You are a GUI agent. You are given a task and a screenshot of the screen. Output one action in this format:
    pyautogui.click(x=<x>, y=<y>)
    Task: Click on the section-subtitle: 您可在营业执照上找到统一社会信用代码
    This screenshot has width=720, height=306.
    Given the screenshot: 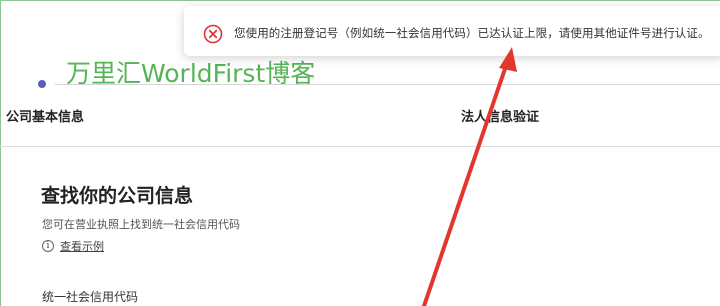 What is the action you would take?
    pyautogui.click(x=141, y=224)
    